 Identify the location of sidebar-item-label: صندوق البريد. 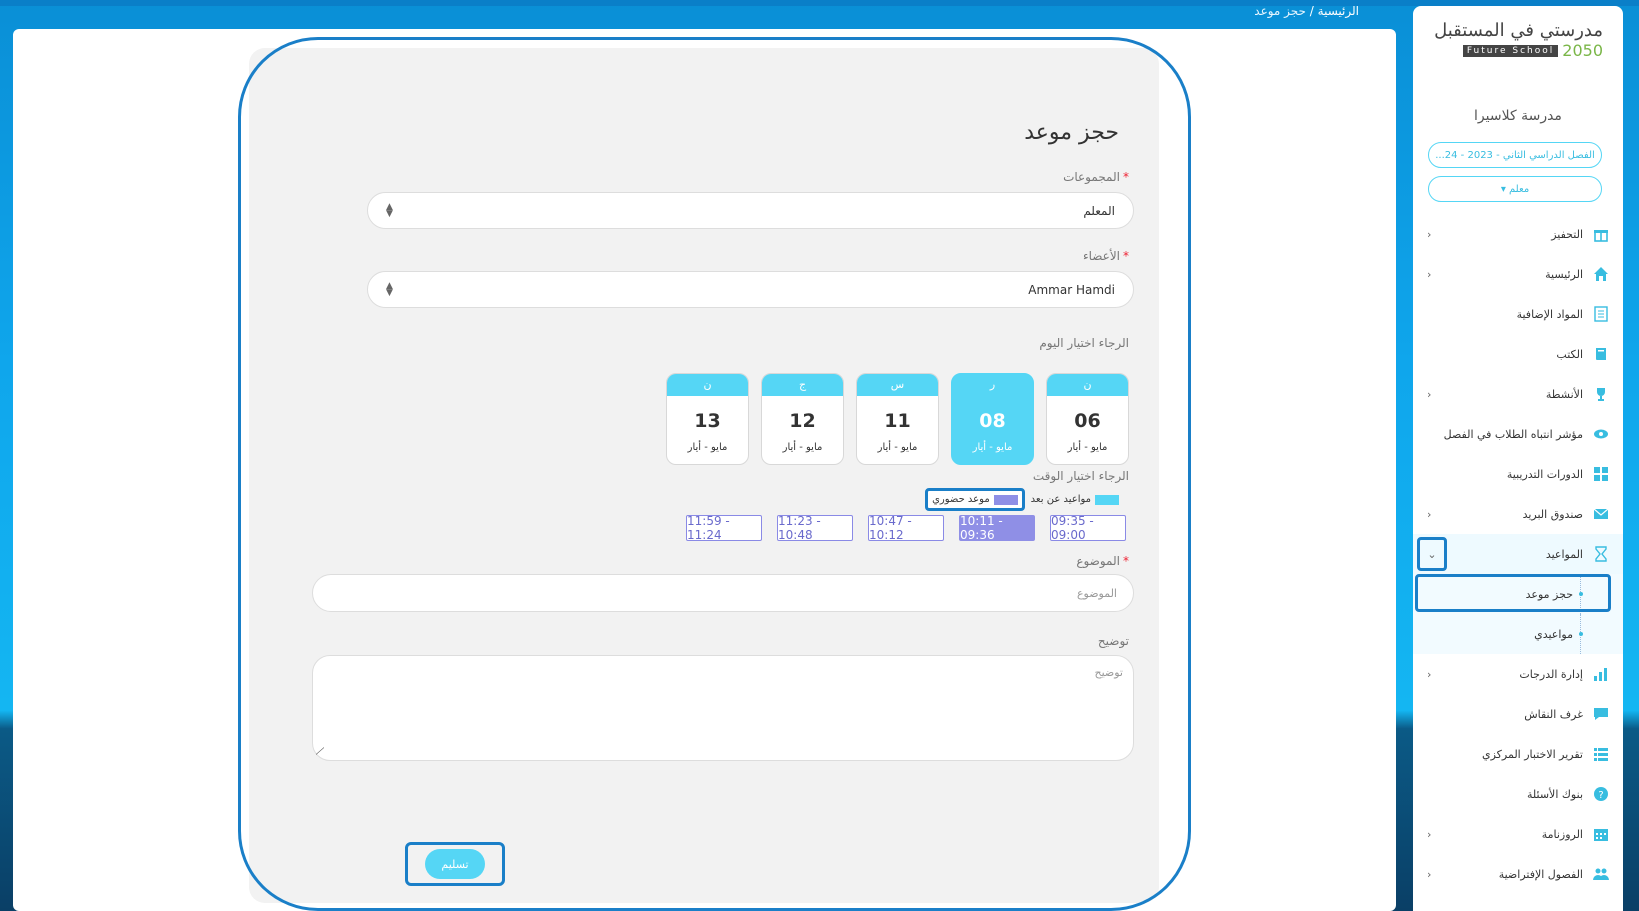
(1552, 514).